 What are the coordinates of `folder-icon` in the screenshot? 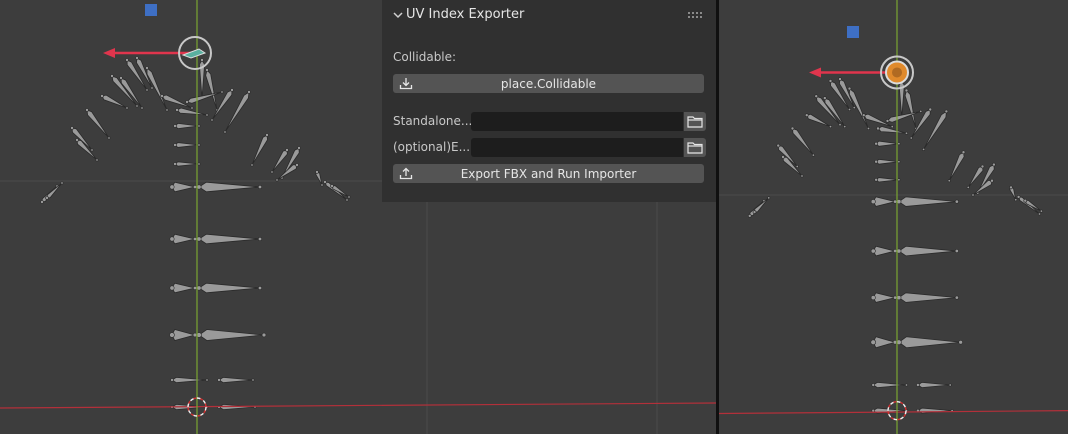 It's located at (695, 148).